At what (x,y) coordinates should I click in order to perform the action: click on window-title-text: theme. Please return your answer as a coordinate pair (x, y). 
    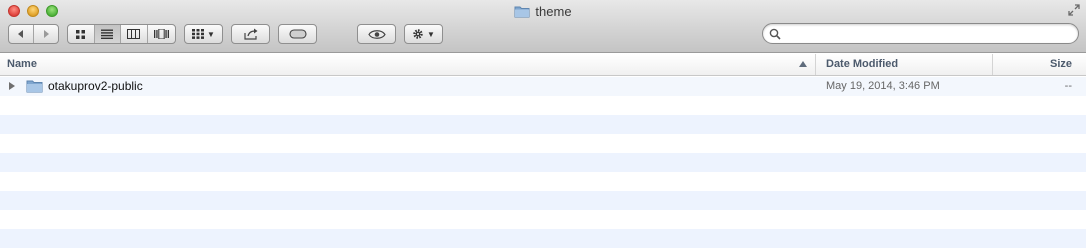
    Looking at the image, I should click on (553, 11).